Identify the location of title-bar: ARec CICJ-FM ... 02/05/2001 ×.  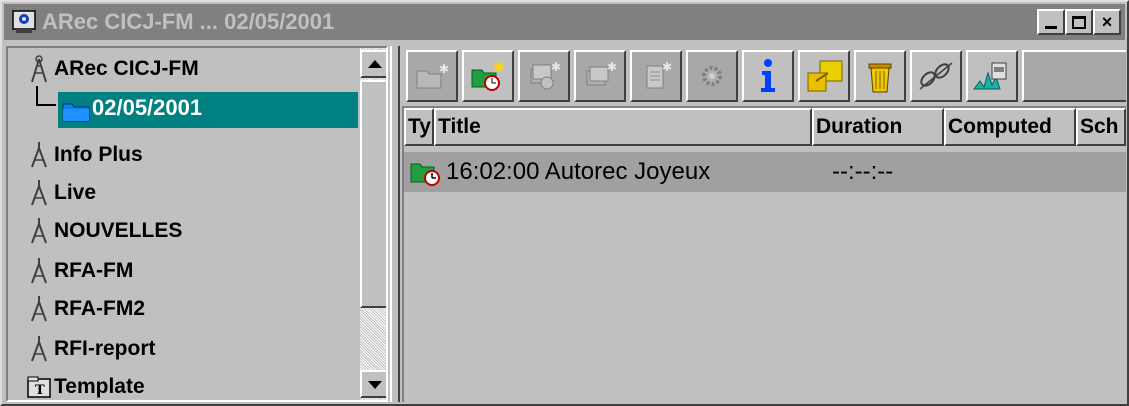
(564, 22).